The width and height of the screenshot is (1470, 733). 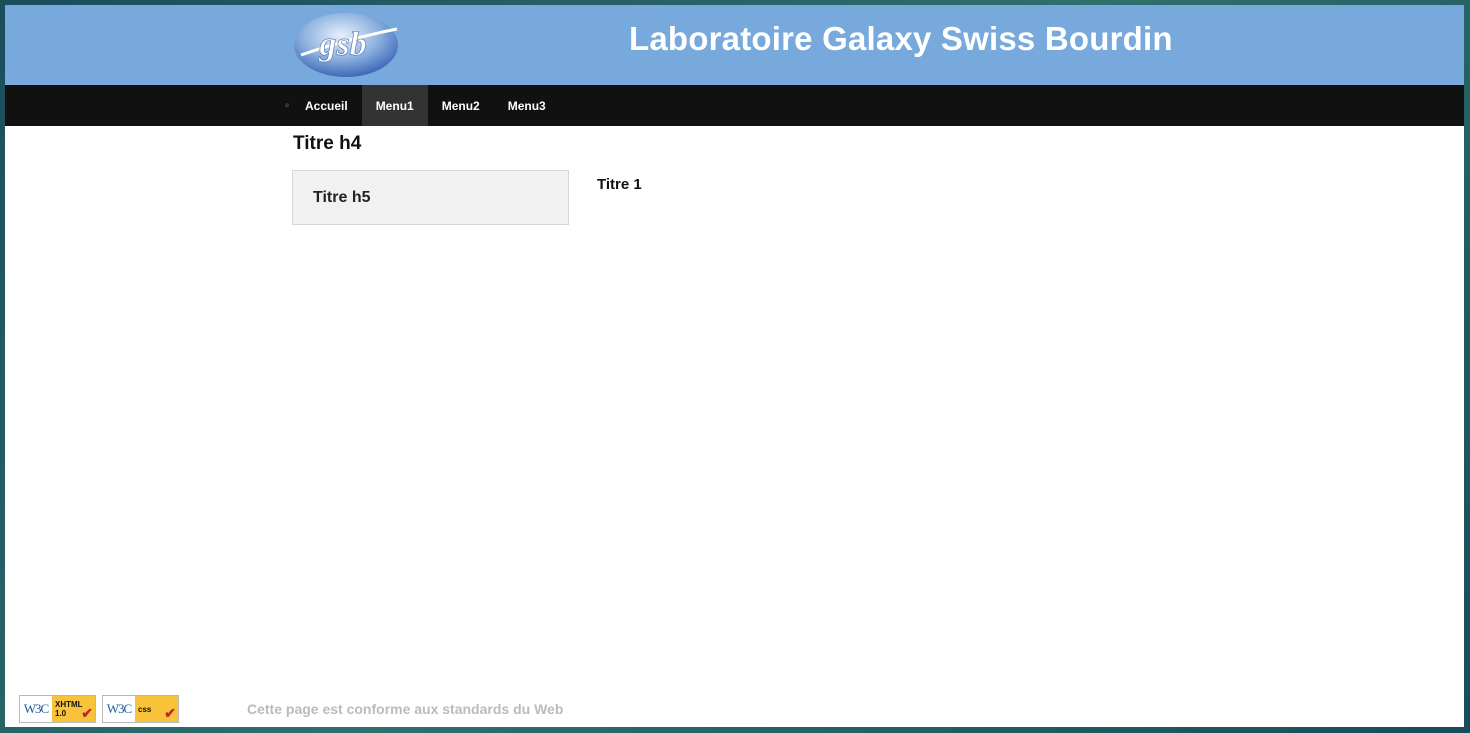 I want to click on main-navigation: ● Accueil Menu1 Menu2 Menu3, so click(x=734, y=105).